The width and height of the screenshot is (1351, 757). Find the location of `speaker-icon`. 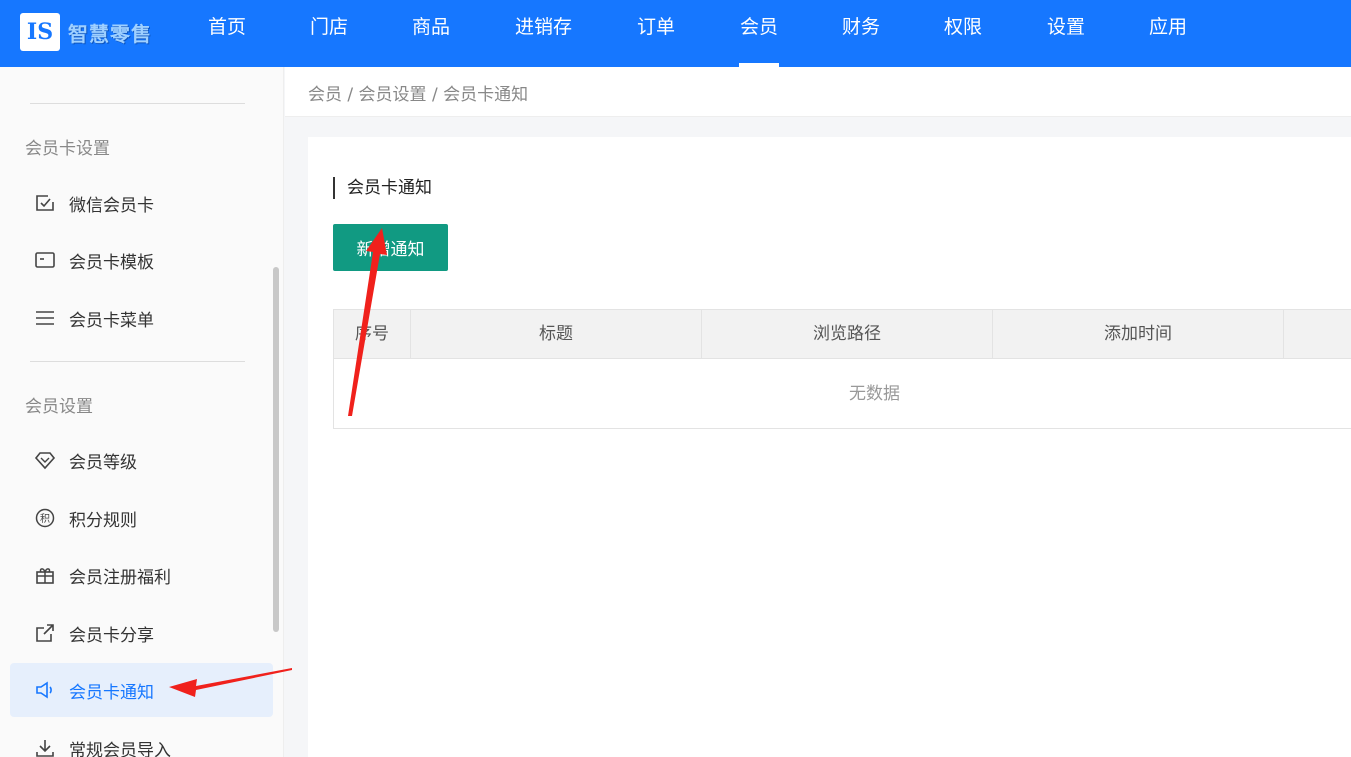

speaker-icon is located at coordinates (45, 690).